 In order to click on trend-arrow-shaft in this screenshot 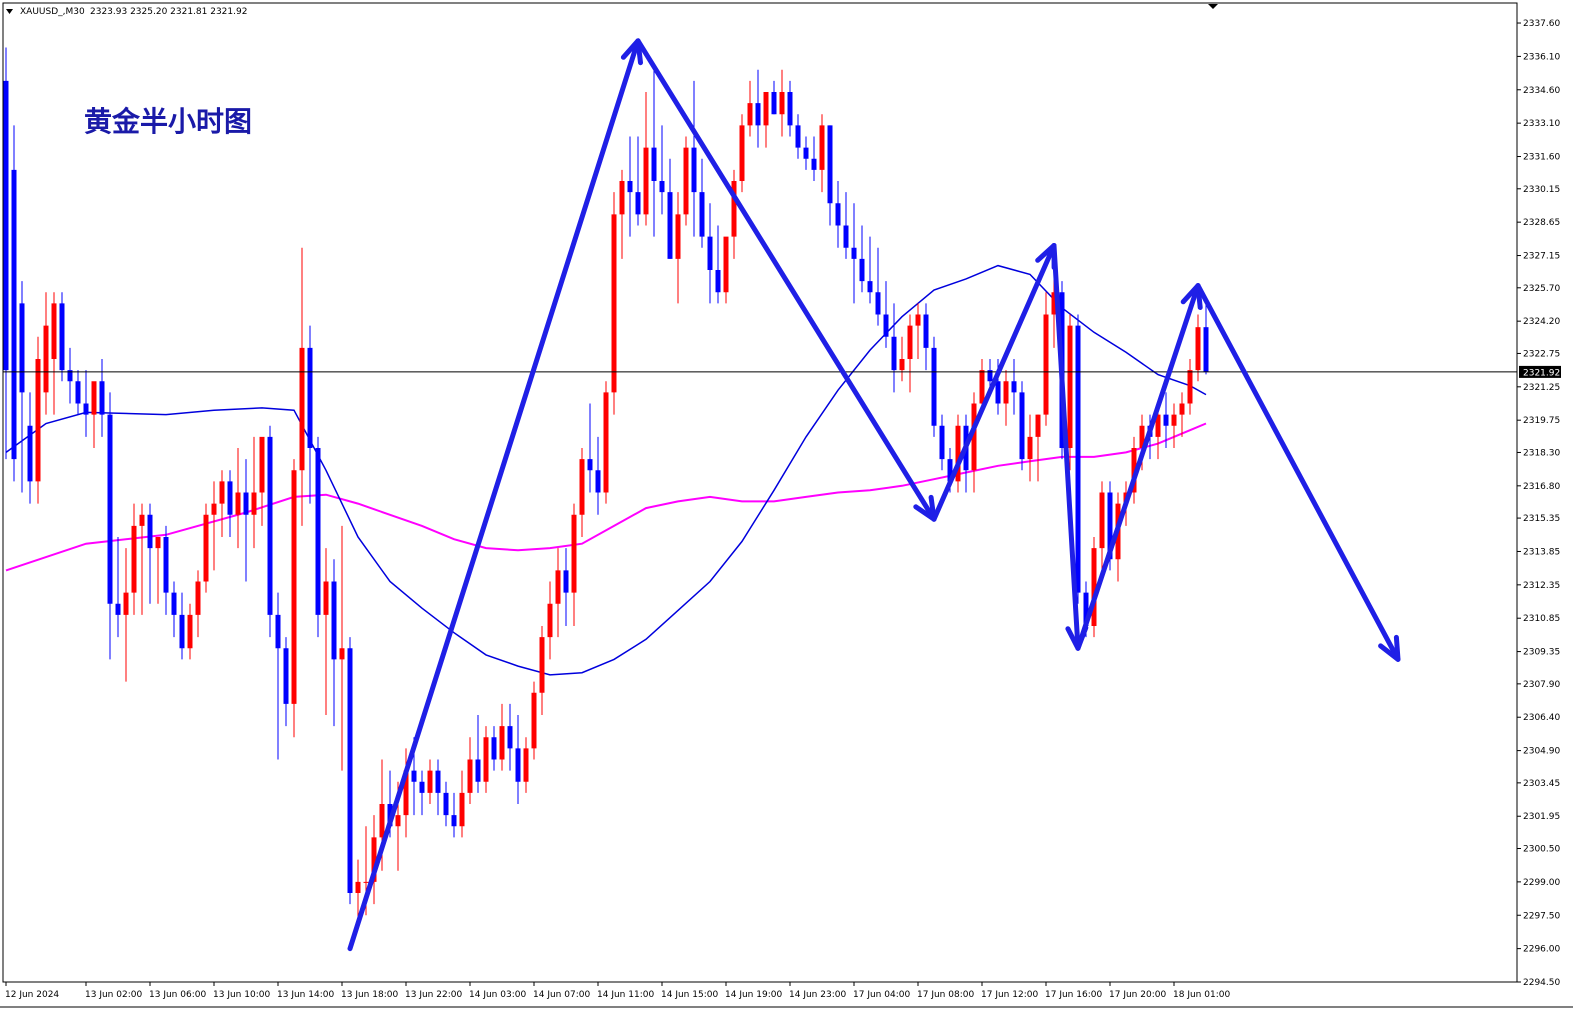, I will do `click(1138, 467)`.